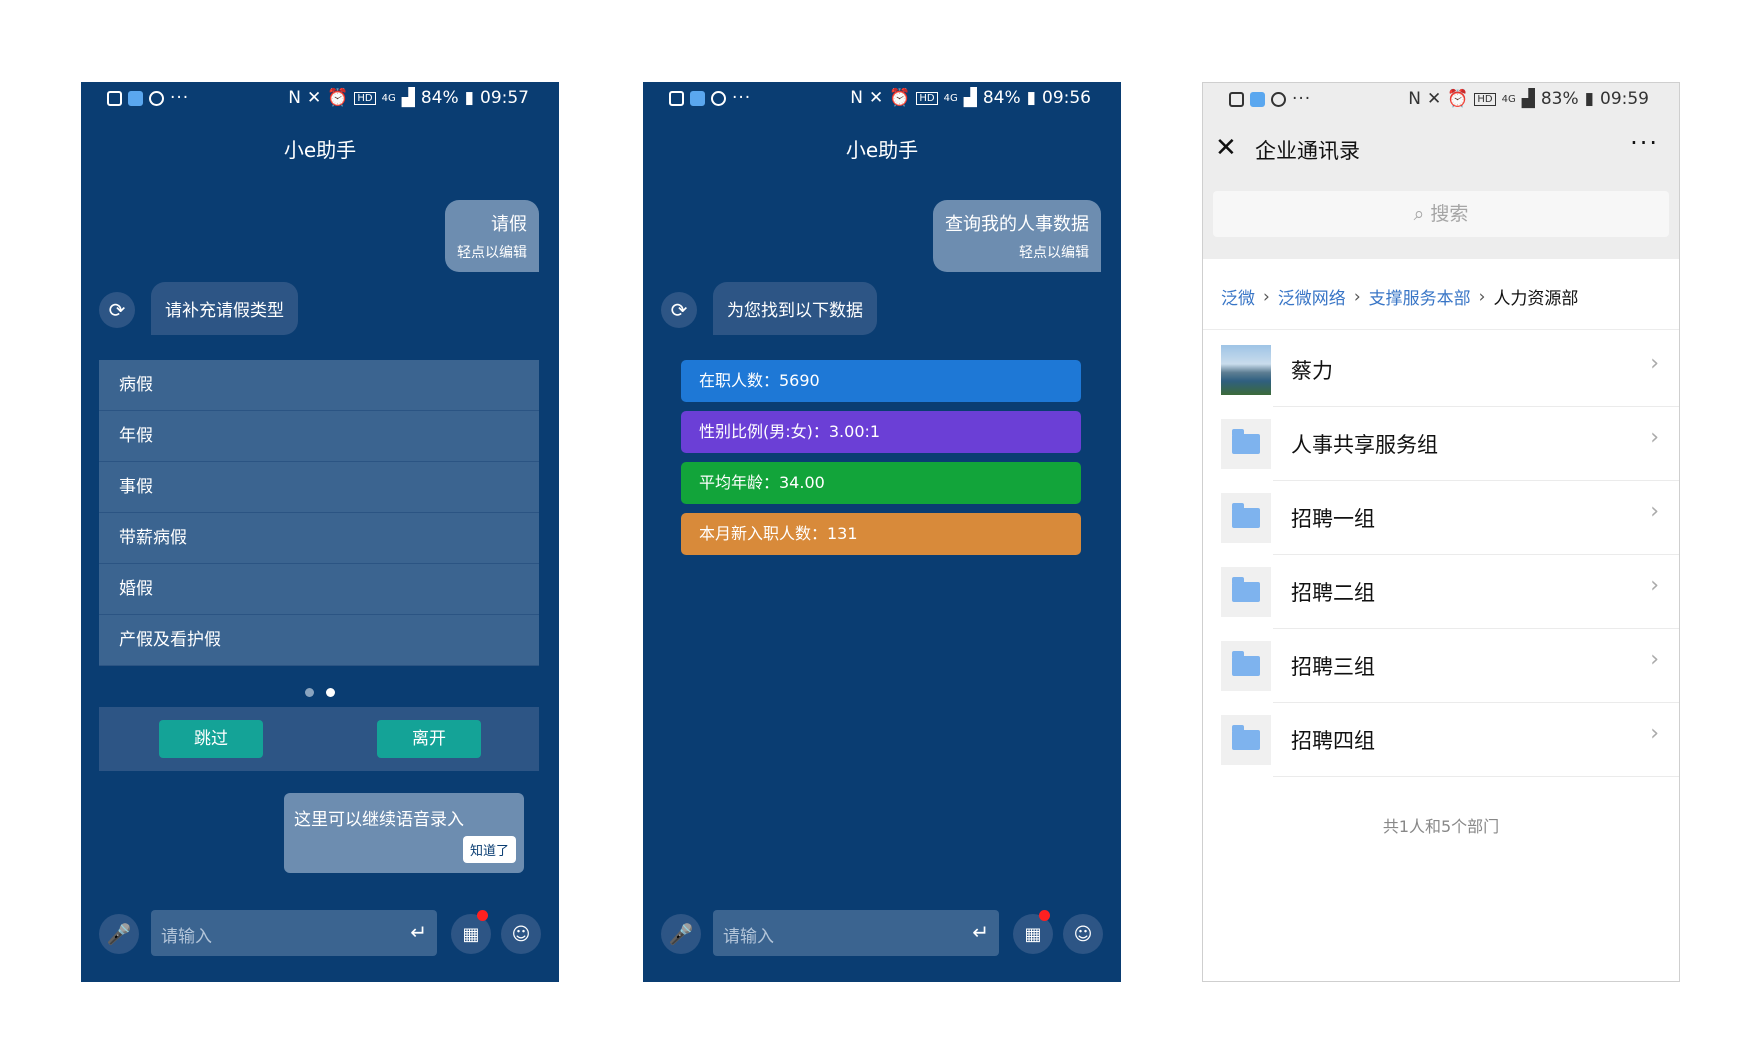  Describe the element at coordinates (1312, 296) in the screenshot. I see `breadcrumb-item: 泛微网络` at that location.